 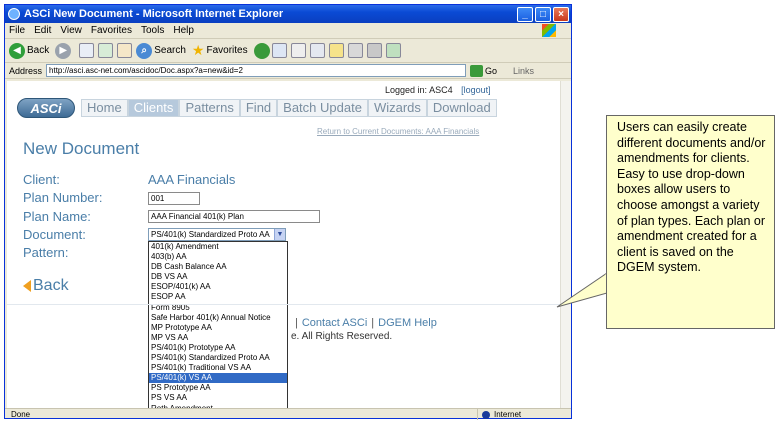 What do you see at coordinates (218, 368) in the screenshot?
I see `document-option: PS/401(k) Traditional VS AA` at bounding box center [218, 368].